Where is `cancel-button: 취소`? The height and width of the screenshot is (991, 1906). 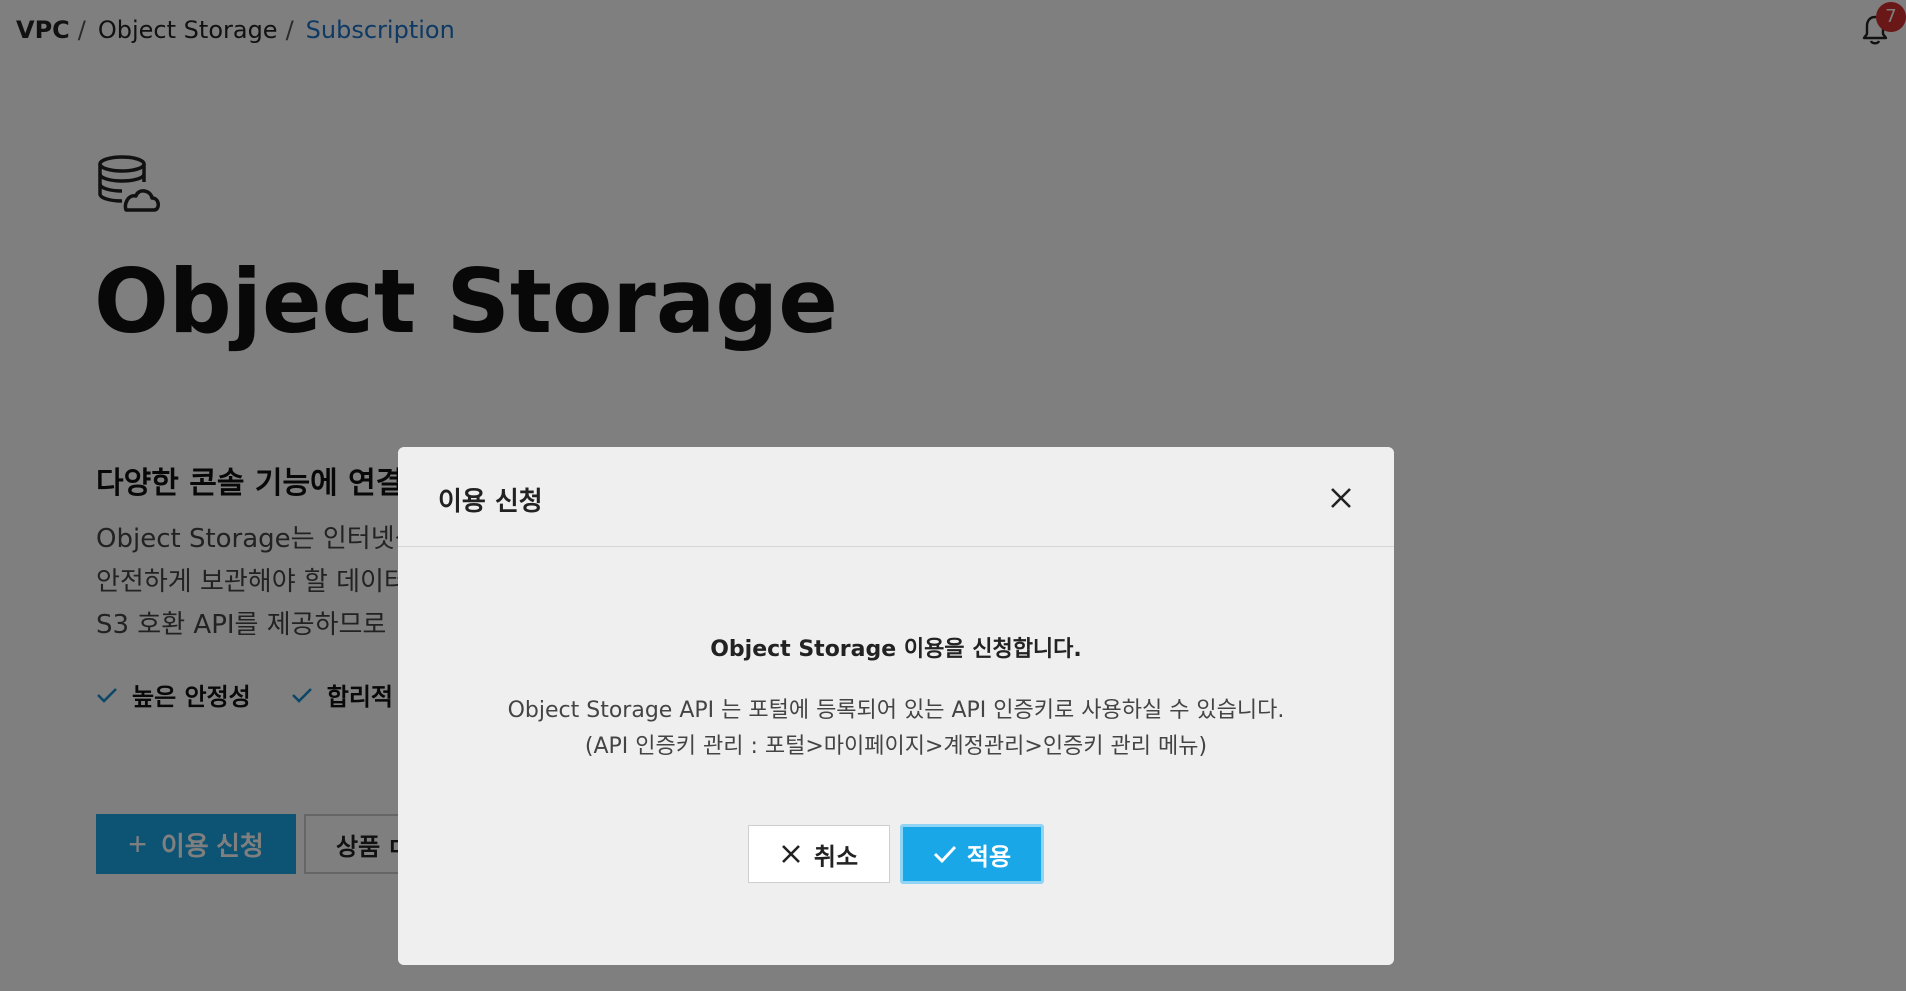 cancel-button: 취소 is located at coordinates (819, 854).